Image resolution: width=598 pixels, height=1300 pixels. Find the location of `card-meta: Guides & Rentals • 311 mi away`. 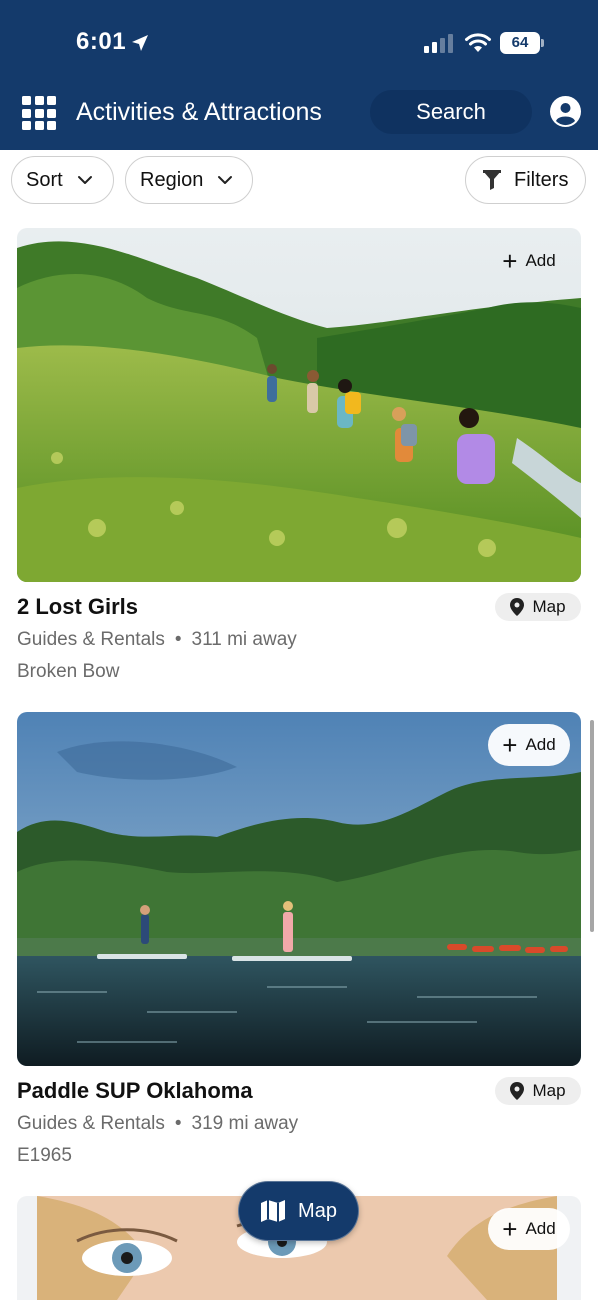

card-meta: Guides & Rentals • 311 mi away is located at coordinates (157, 639).